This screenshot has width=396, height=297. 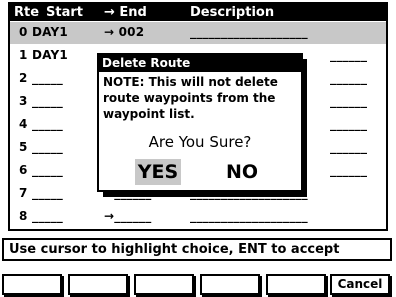 What do you see at coordinates (242, 172) in the screenshot?
I see `no-button: NO` at bounding box center [242, 172].